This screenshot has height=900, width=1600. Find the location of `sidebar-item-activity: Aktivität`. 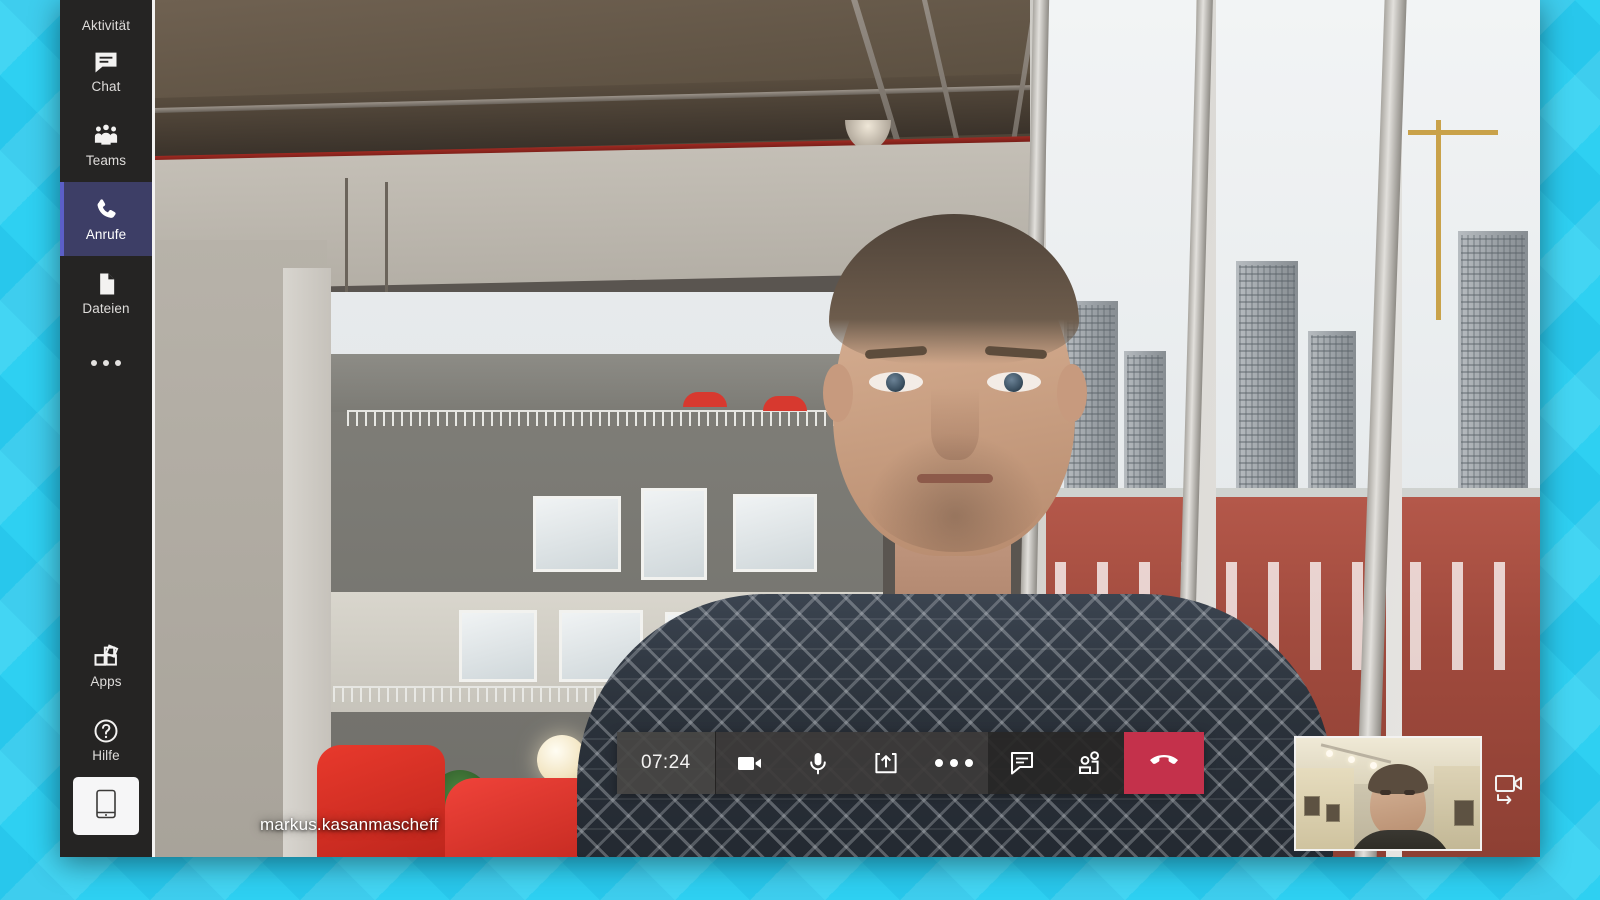

sidebar-item-activity: Aktivität is located at coordinates (106, 17).